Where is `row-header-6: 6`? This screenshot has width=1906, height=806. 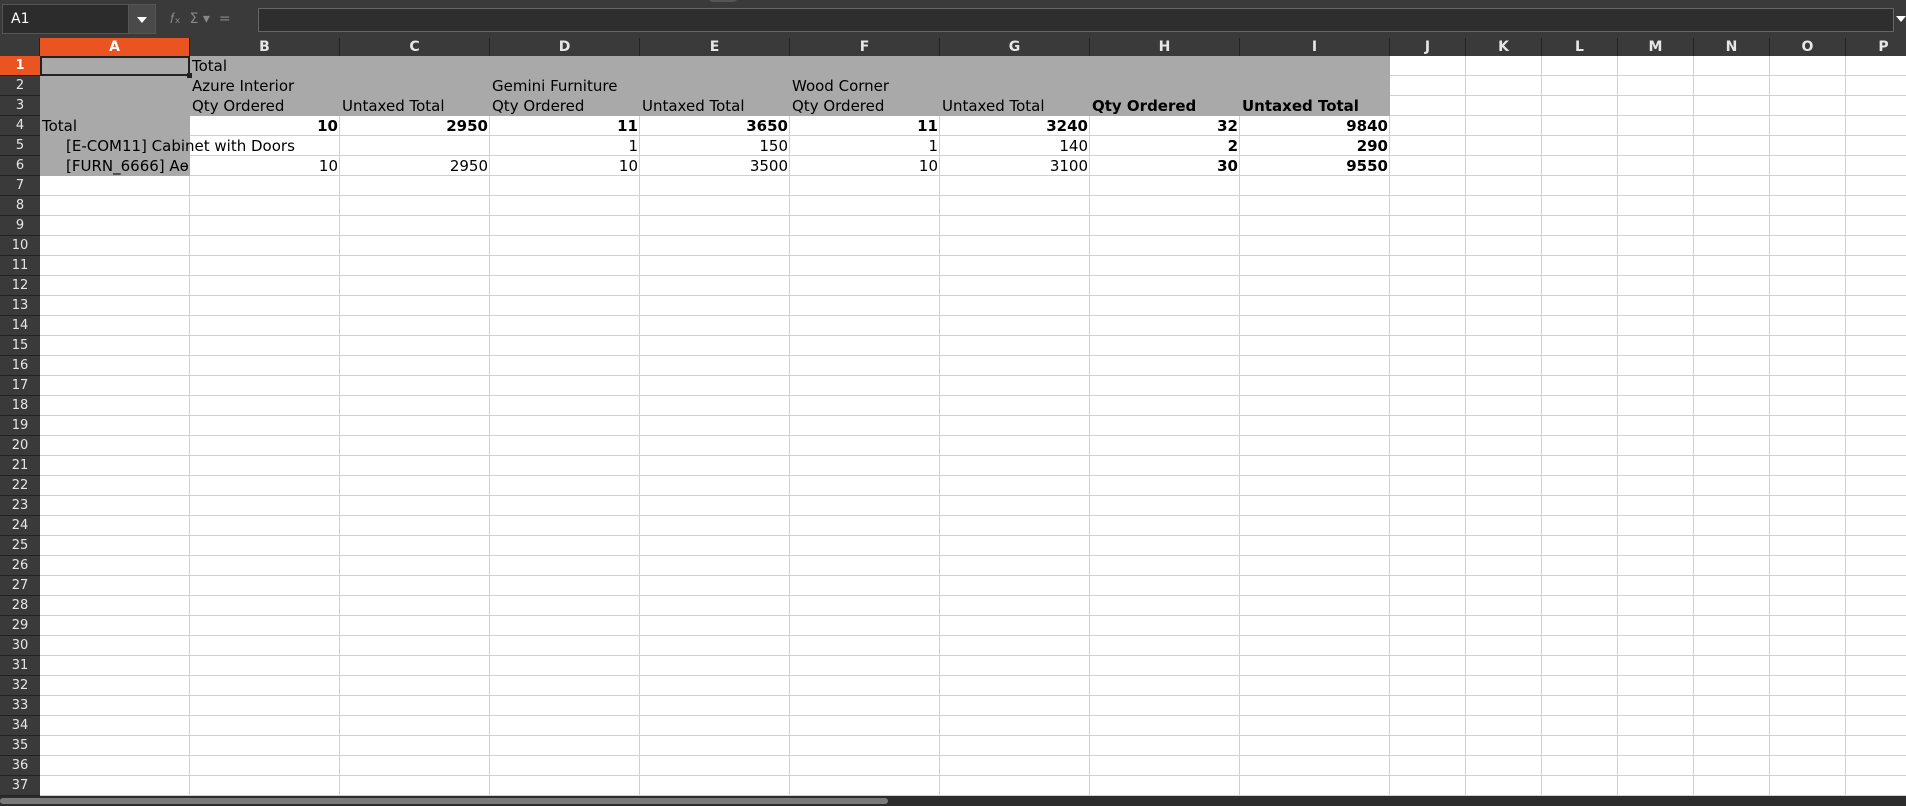 row-header-6: 6 is located at coordinates (20, 166).